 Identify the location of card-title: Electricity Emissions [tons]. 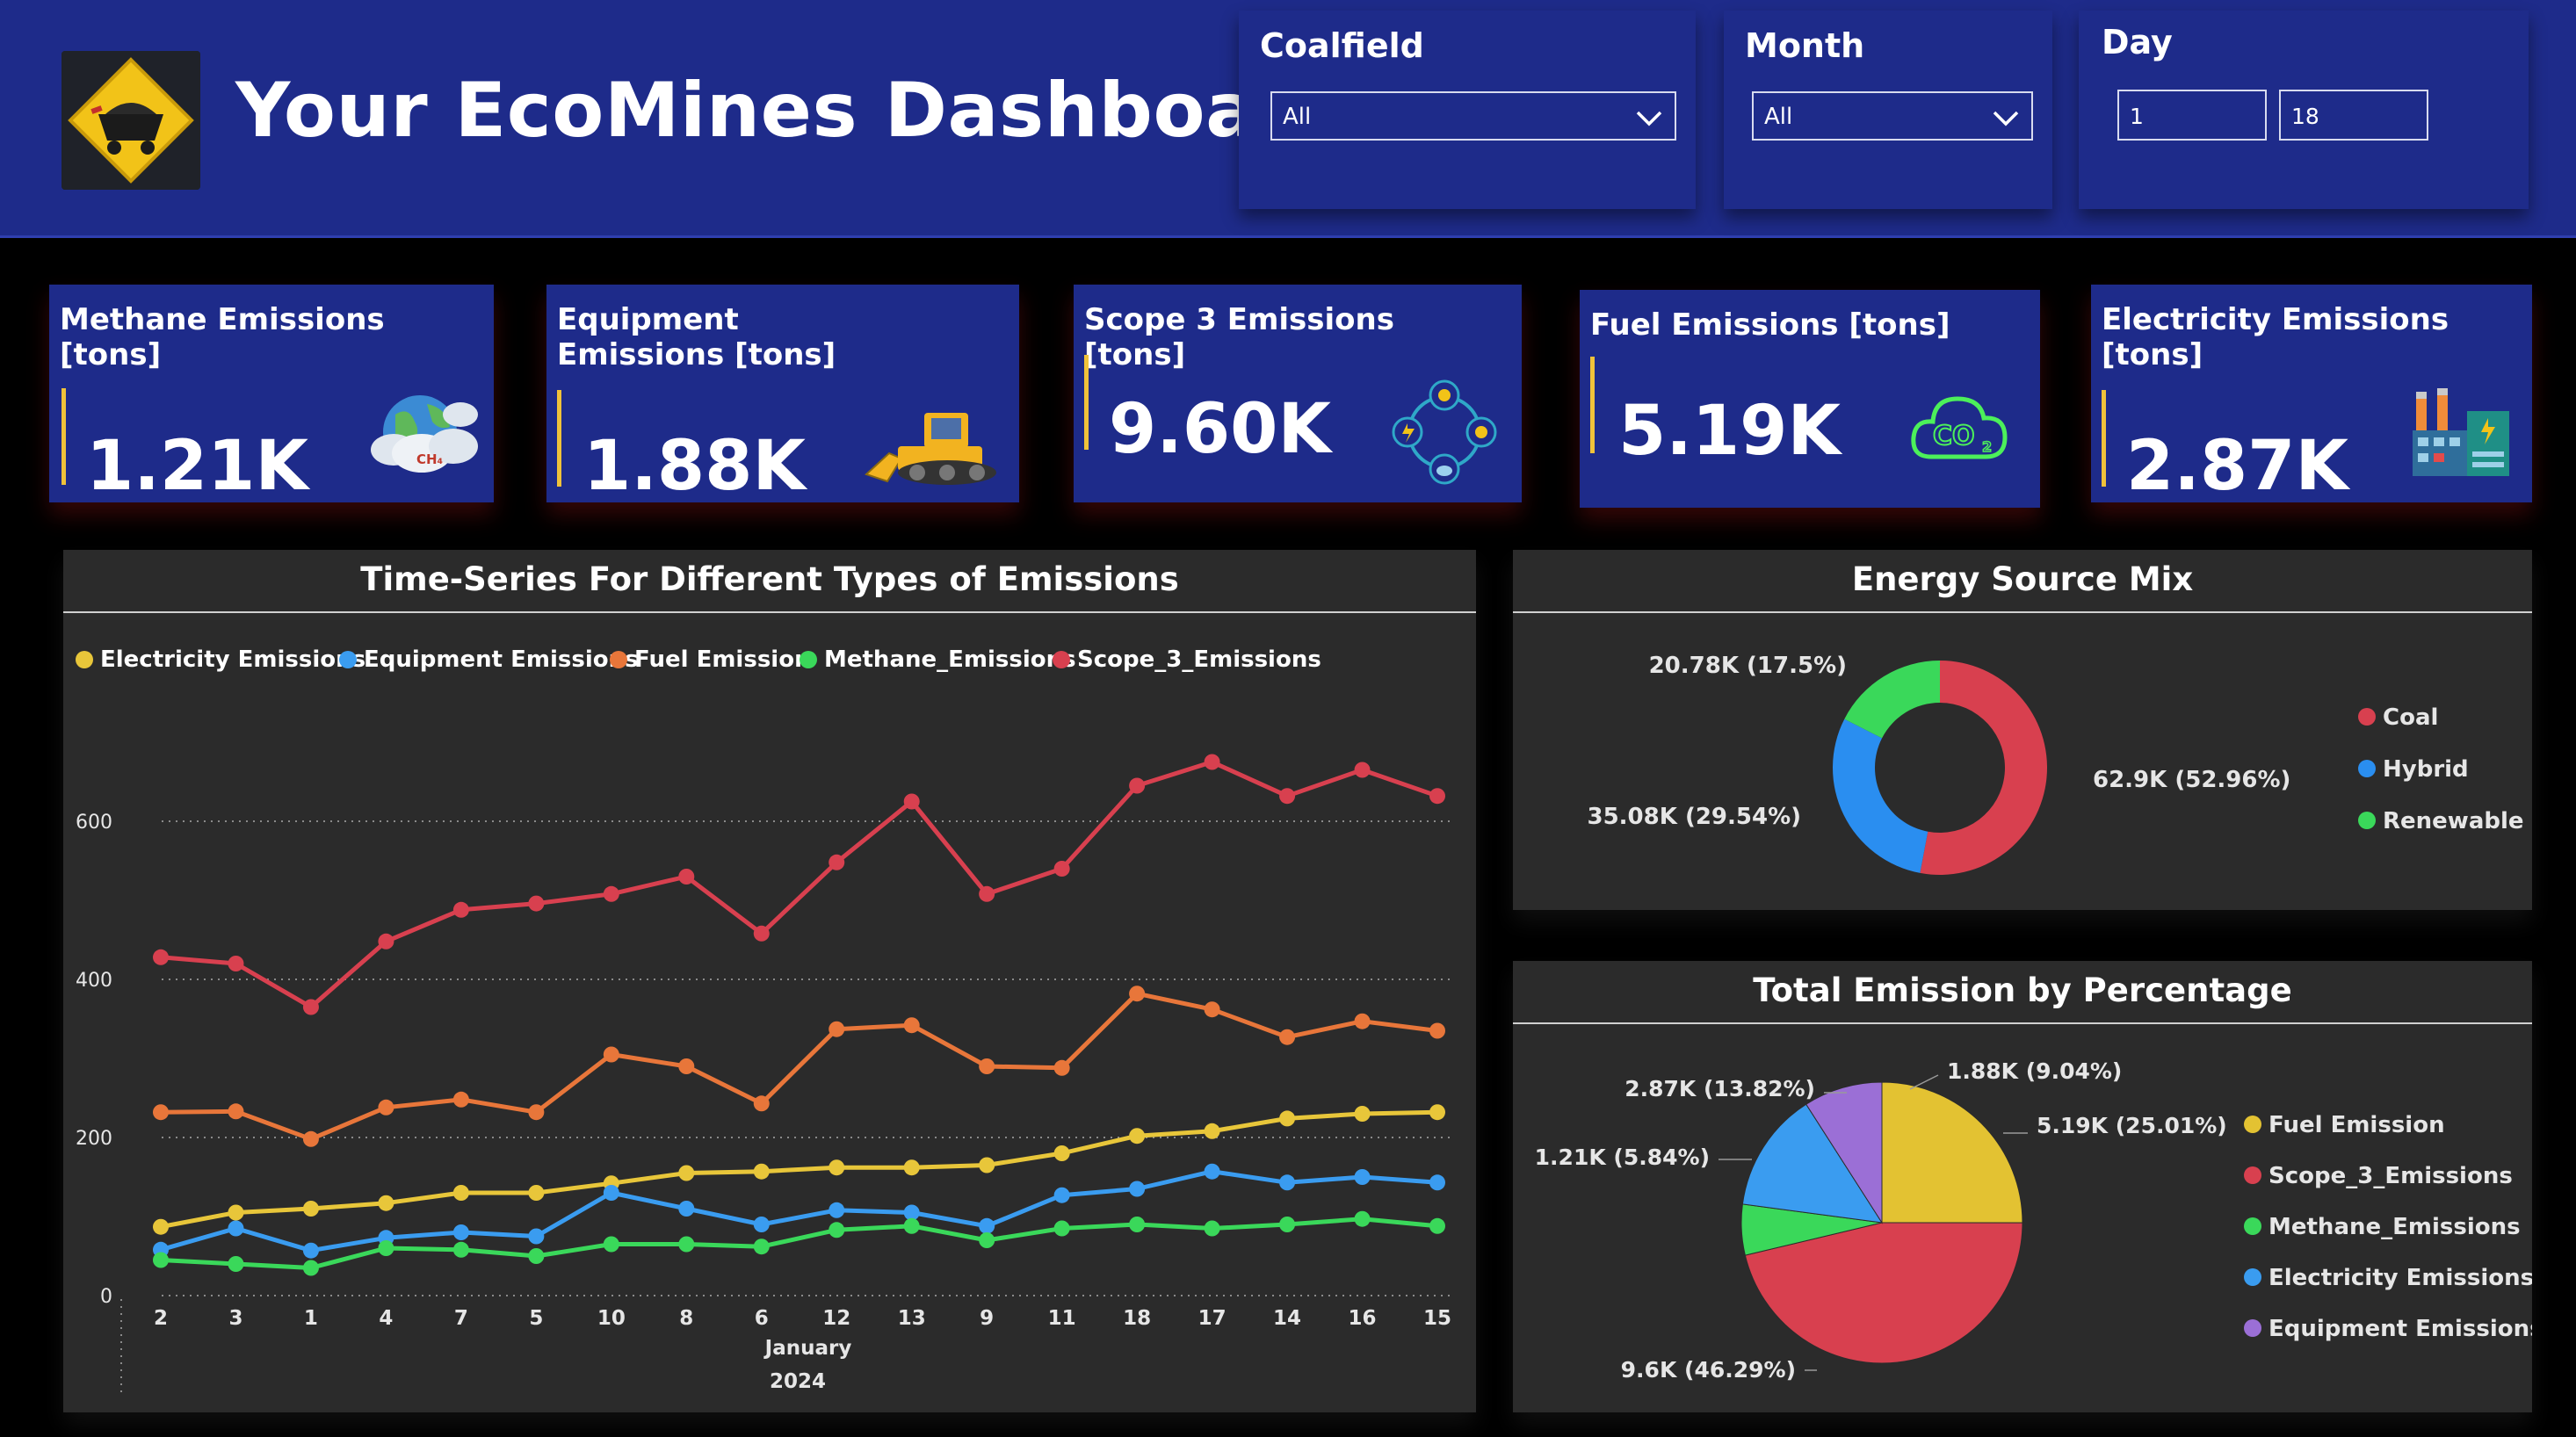
(2275, 337).